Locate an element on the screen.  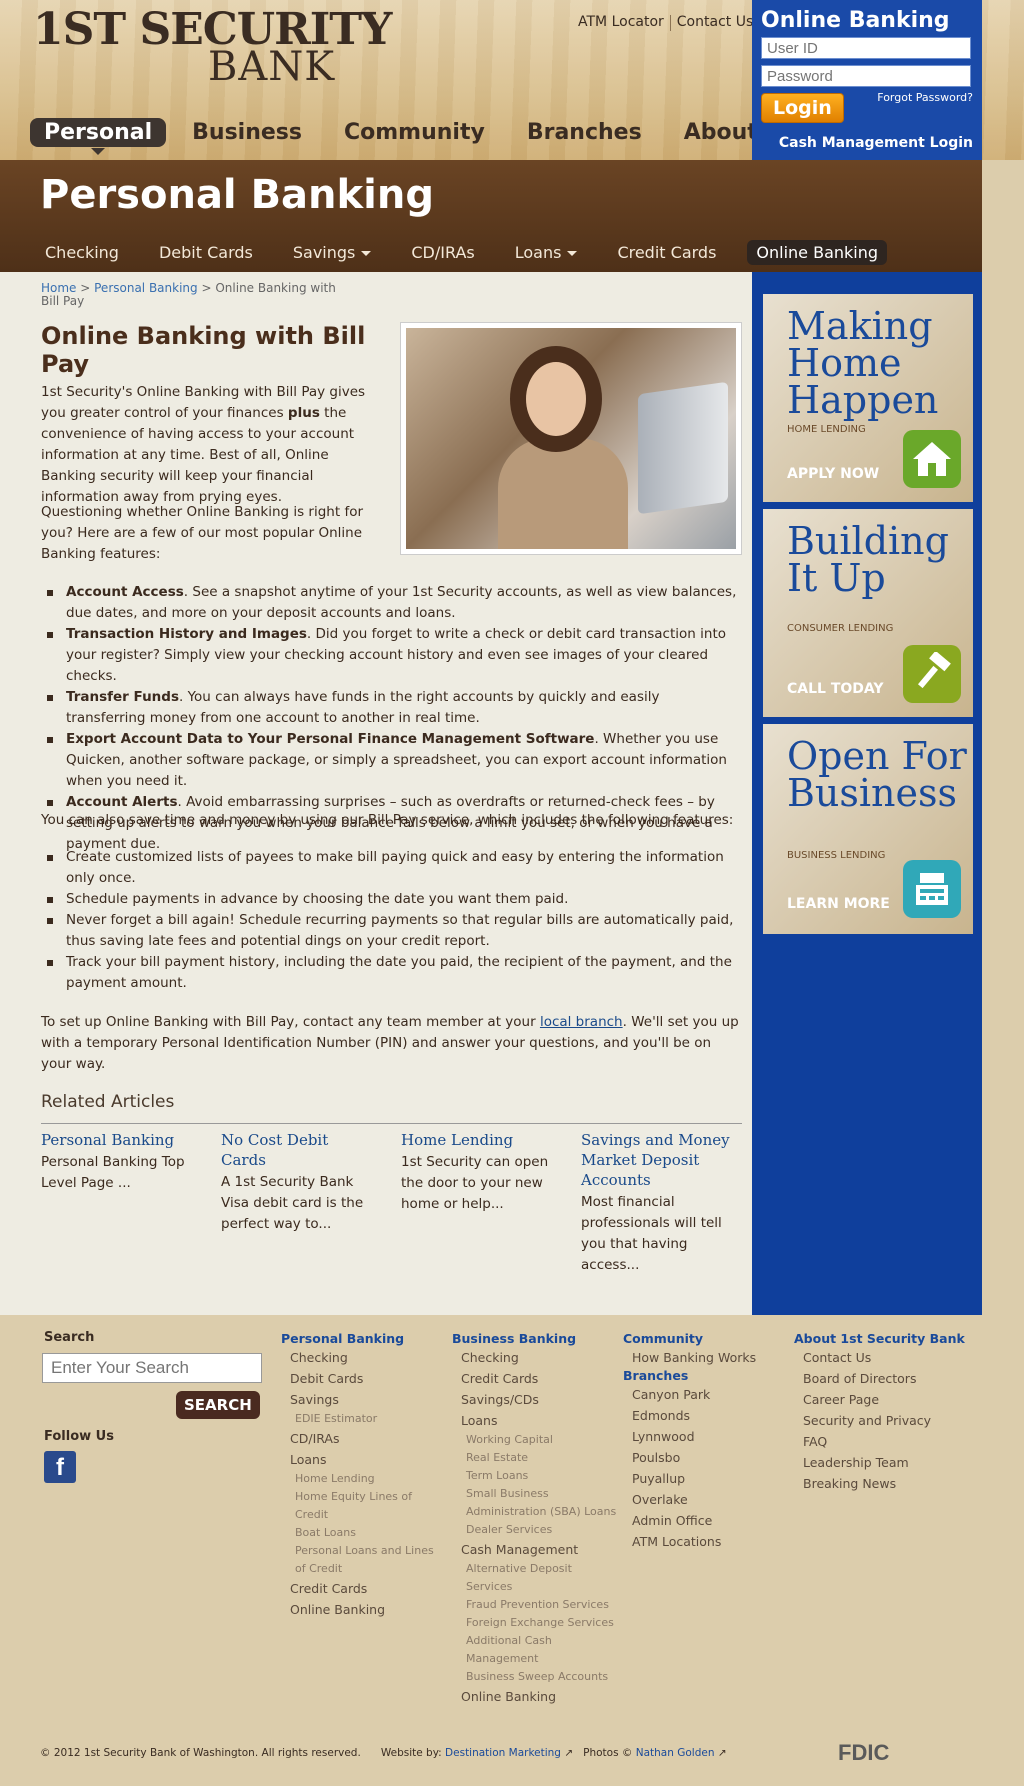
logo-subtext: BANK is located at coordinates (271, 67).